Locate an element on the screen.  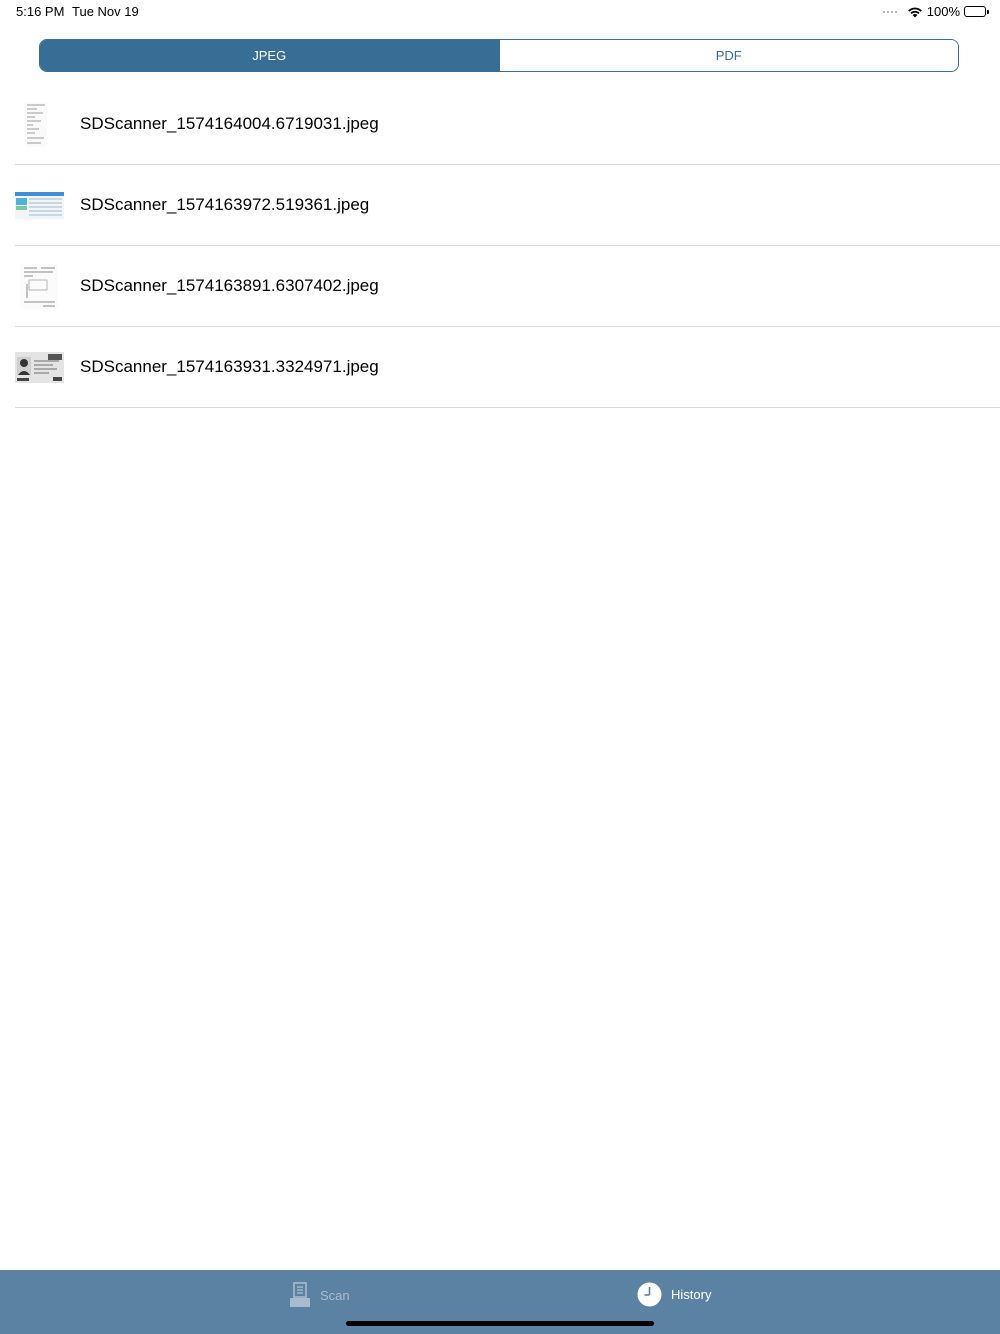
tab-bar: Scan History is located at coordinates (500, 1302).